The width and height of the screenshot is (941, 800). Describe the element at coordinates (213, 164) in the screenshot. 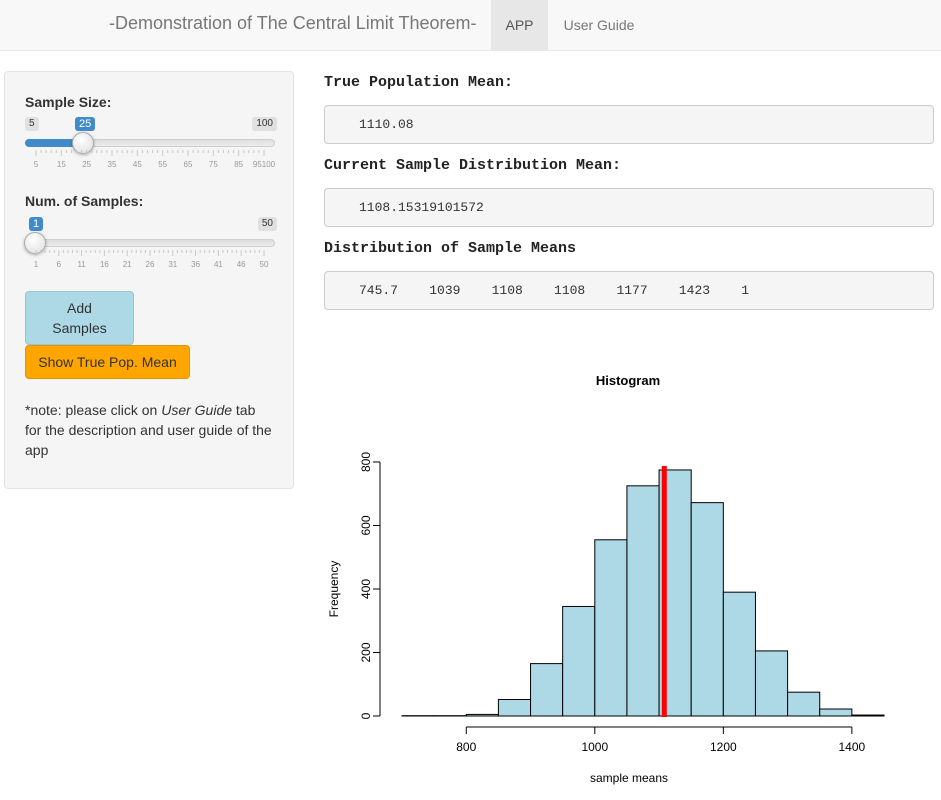

I see `slider-tick-label: 75` at that location.